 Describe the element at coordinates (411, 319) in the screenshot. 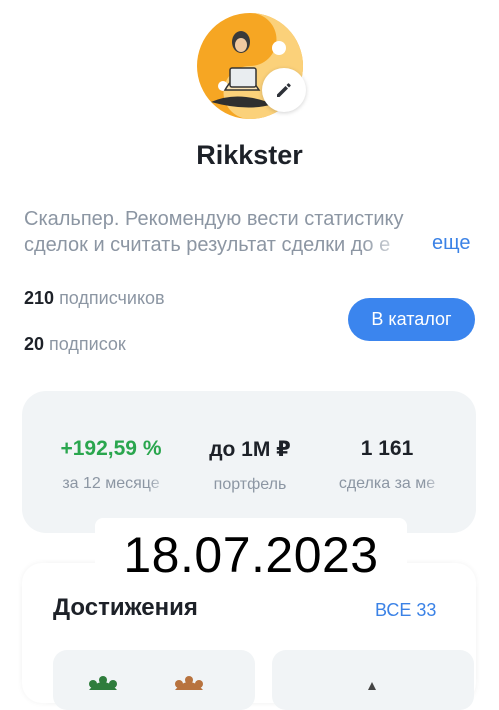

I see `catalog-button: В каталог` at that location.